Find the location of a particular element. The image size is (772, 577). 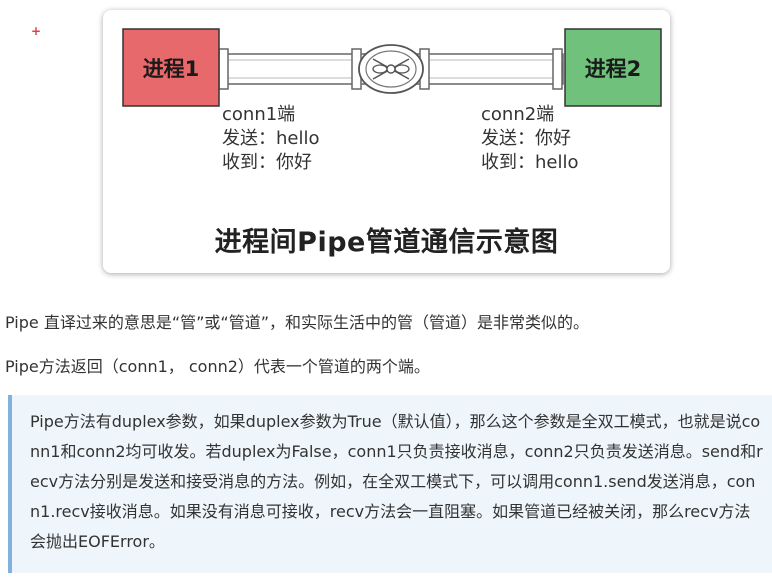

conn1-title: conn1端 is located at coordinates (259, 114).